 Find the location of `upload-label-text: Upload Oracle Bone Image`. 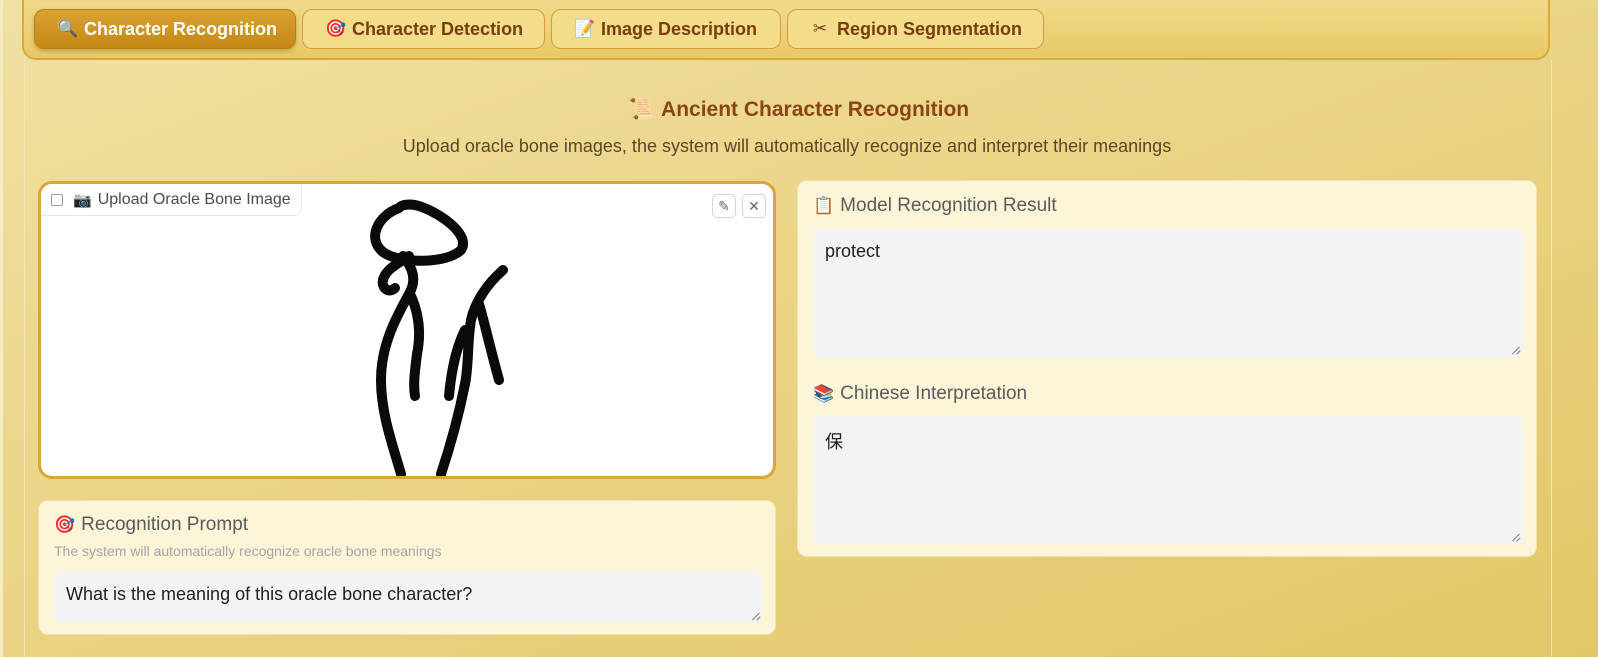

upload-label-text: Upload Oracle Bone Image is located at coordinates (194, 199).